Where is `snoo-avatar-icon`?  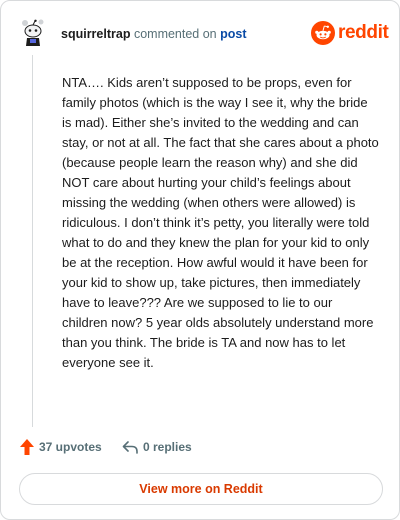 snoo-avatar-icon is located at coordinates (33, 33).